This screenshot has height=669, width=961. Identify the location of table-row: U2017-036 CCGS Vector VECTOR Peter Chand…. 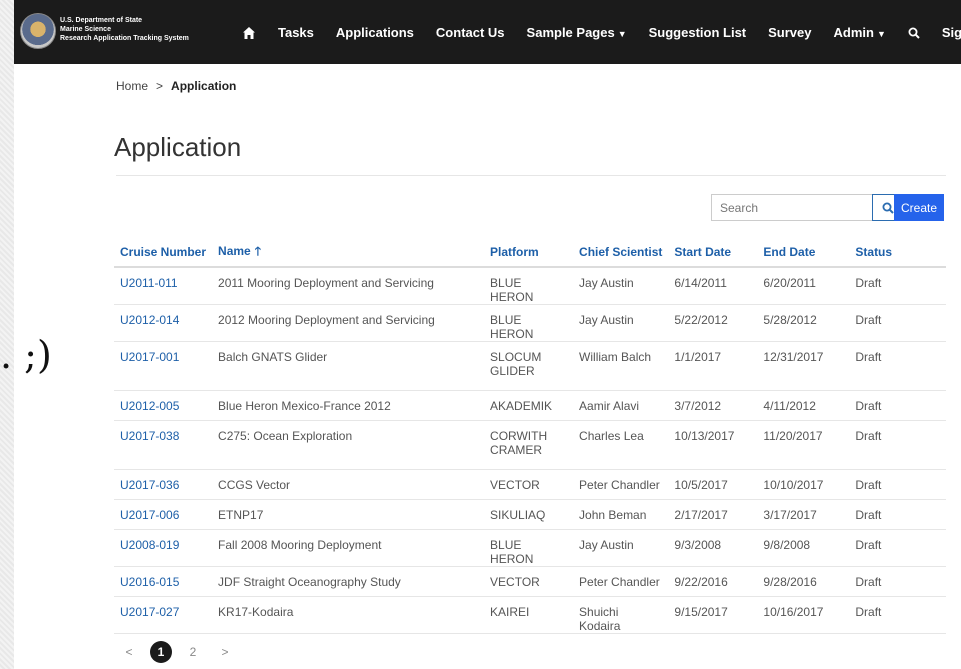
(530, 484).